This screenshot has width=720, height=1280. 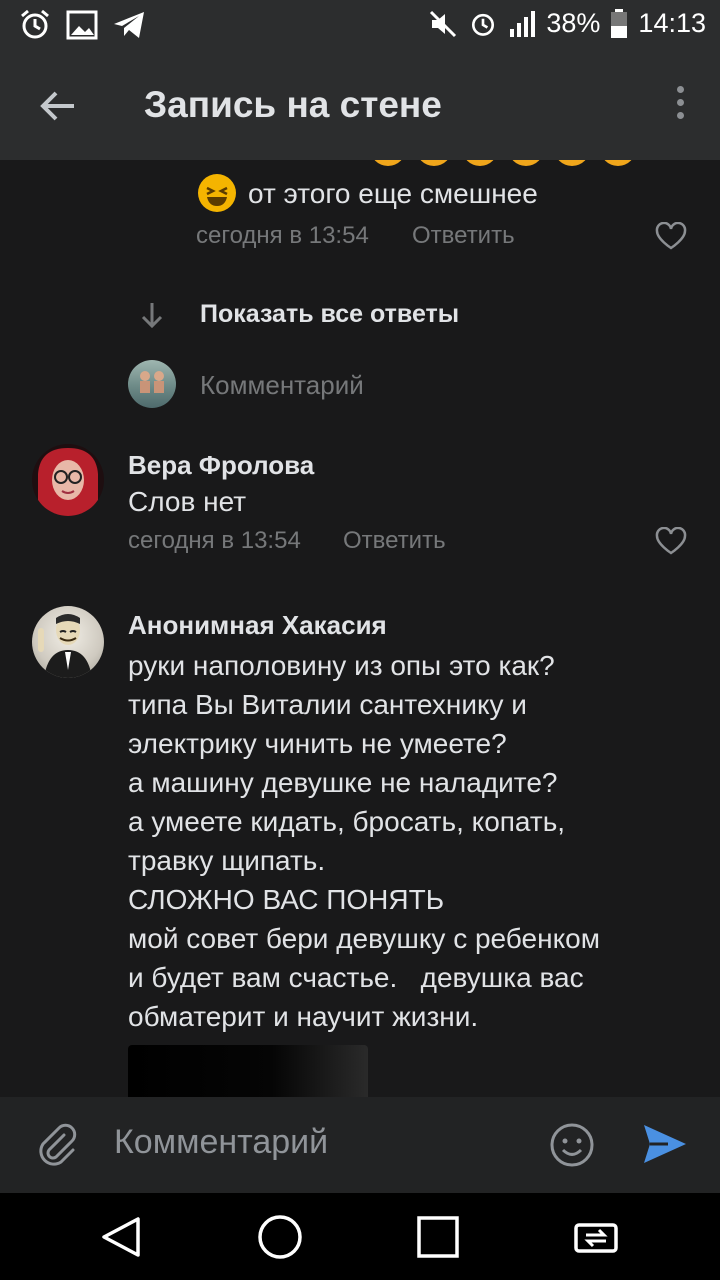 I want to click on comment-line: СЛОЖНО ВАС ПОНЯТЬ, so click(x=286, y=899).